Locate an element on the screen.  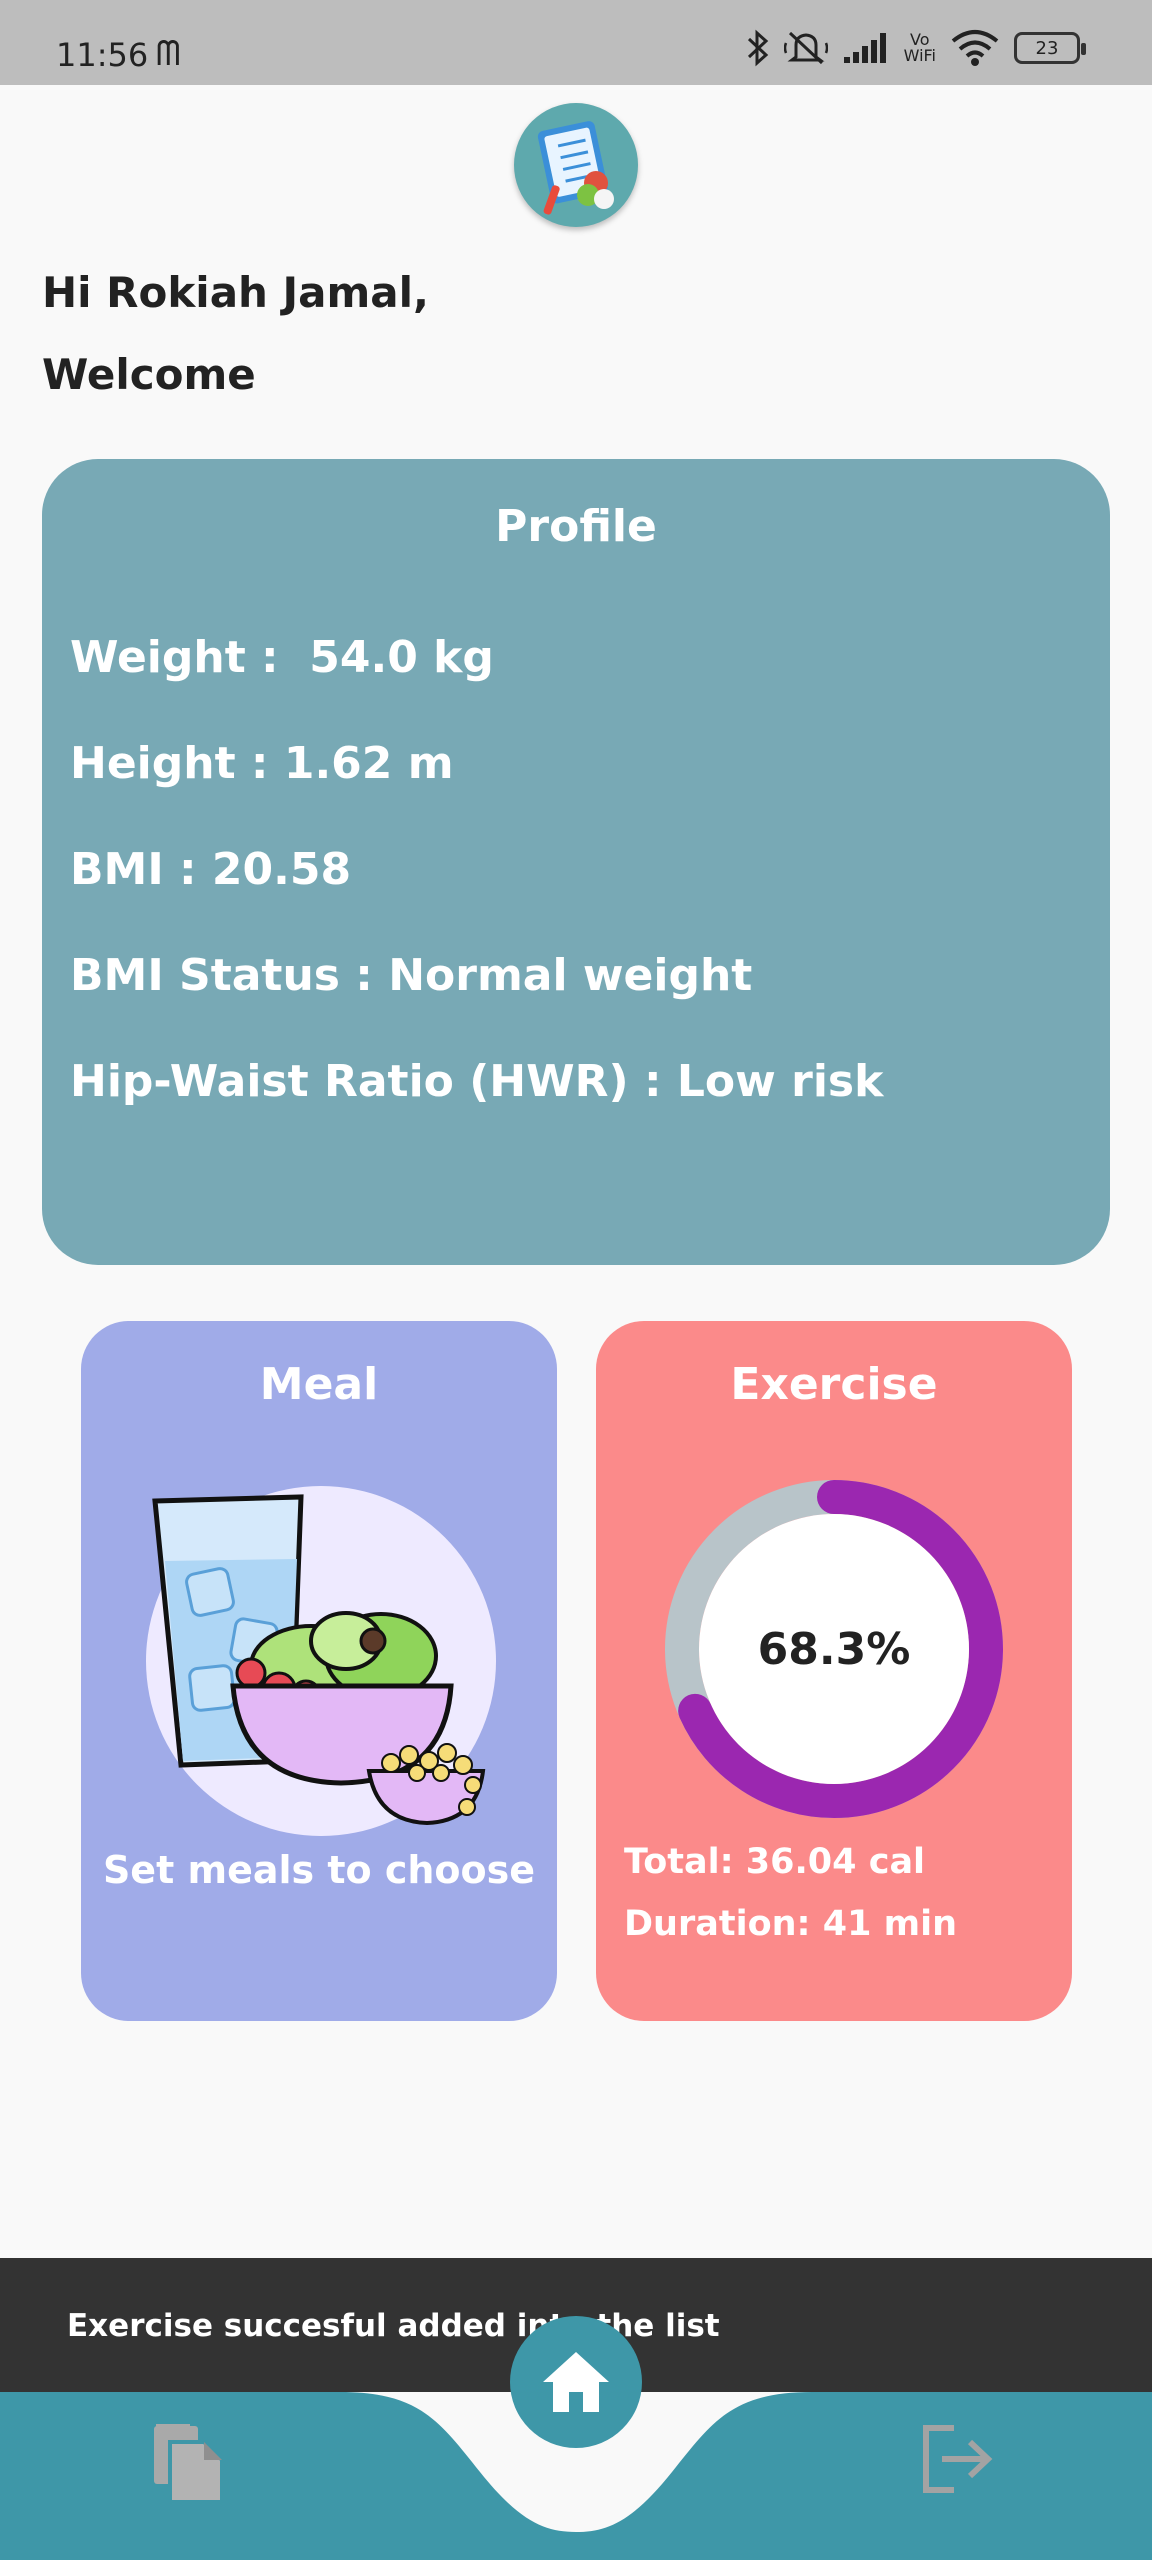
profile-height: Height : 1.62 m is located at coordinates (262, 763).